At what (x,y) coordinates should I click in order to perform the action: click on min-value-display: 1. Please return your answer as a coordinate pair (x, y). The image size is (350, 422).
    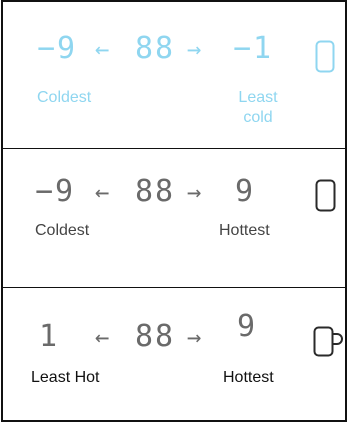
    Looking at the image, I should click on (49, 336).